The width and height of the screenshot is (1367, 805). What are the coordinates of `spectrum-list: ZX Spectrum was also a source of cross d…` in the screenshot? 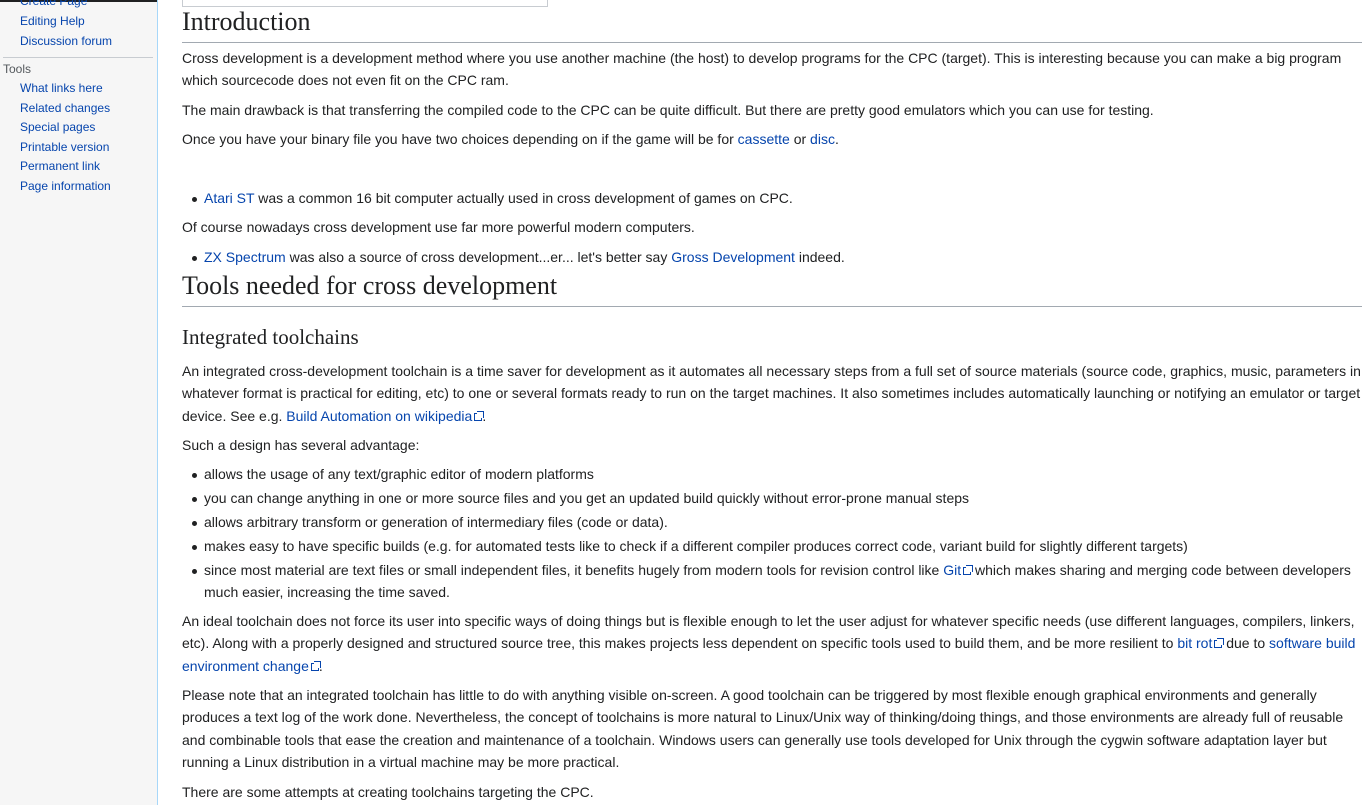 It's located at (774, 258).